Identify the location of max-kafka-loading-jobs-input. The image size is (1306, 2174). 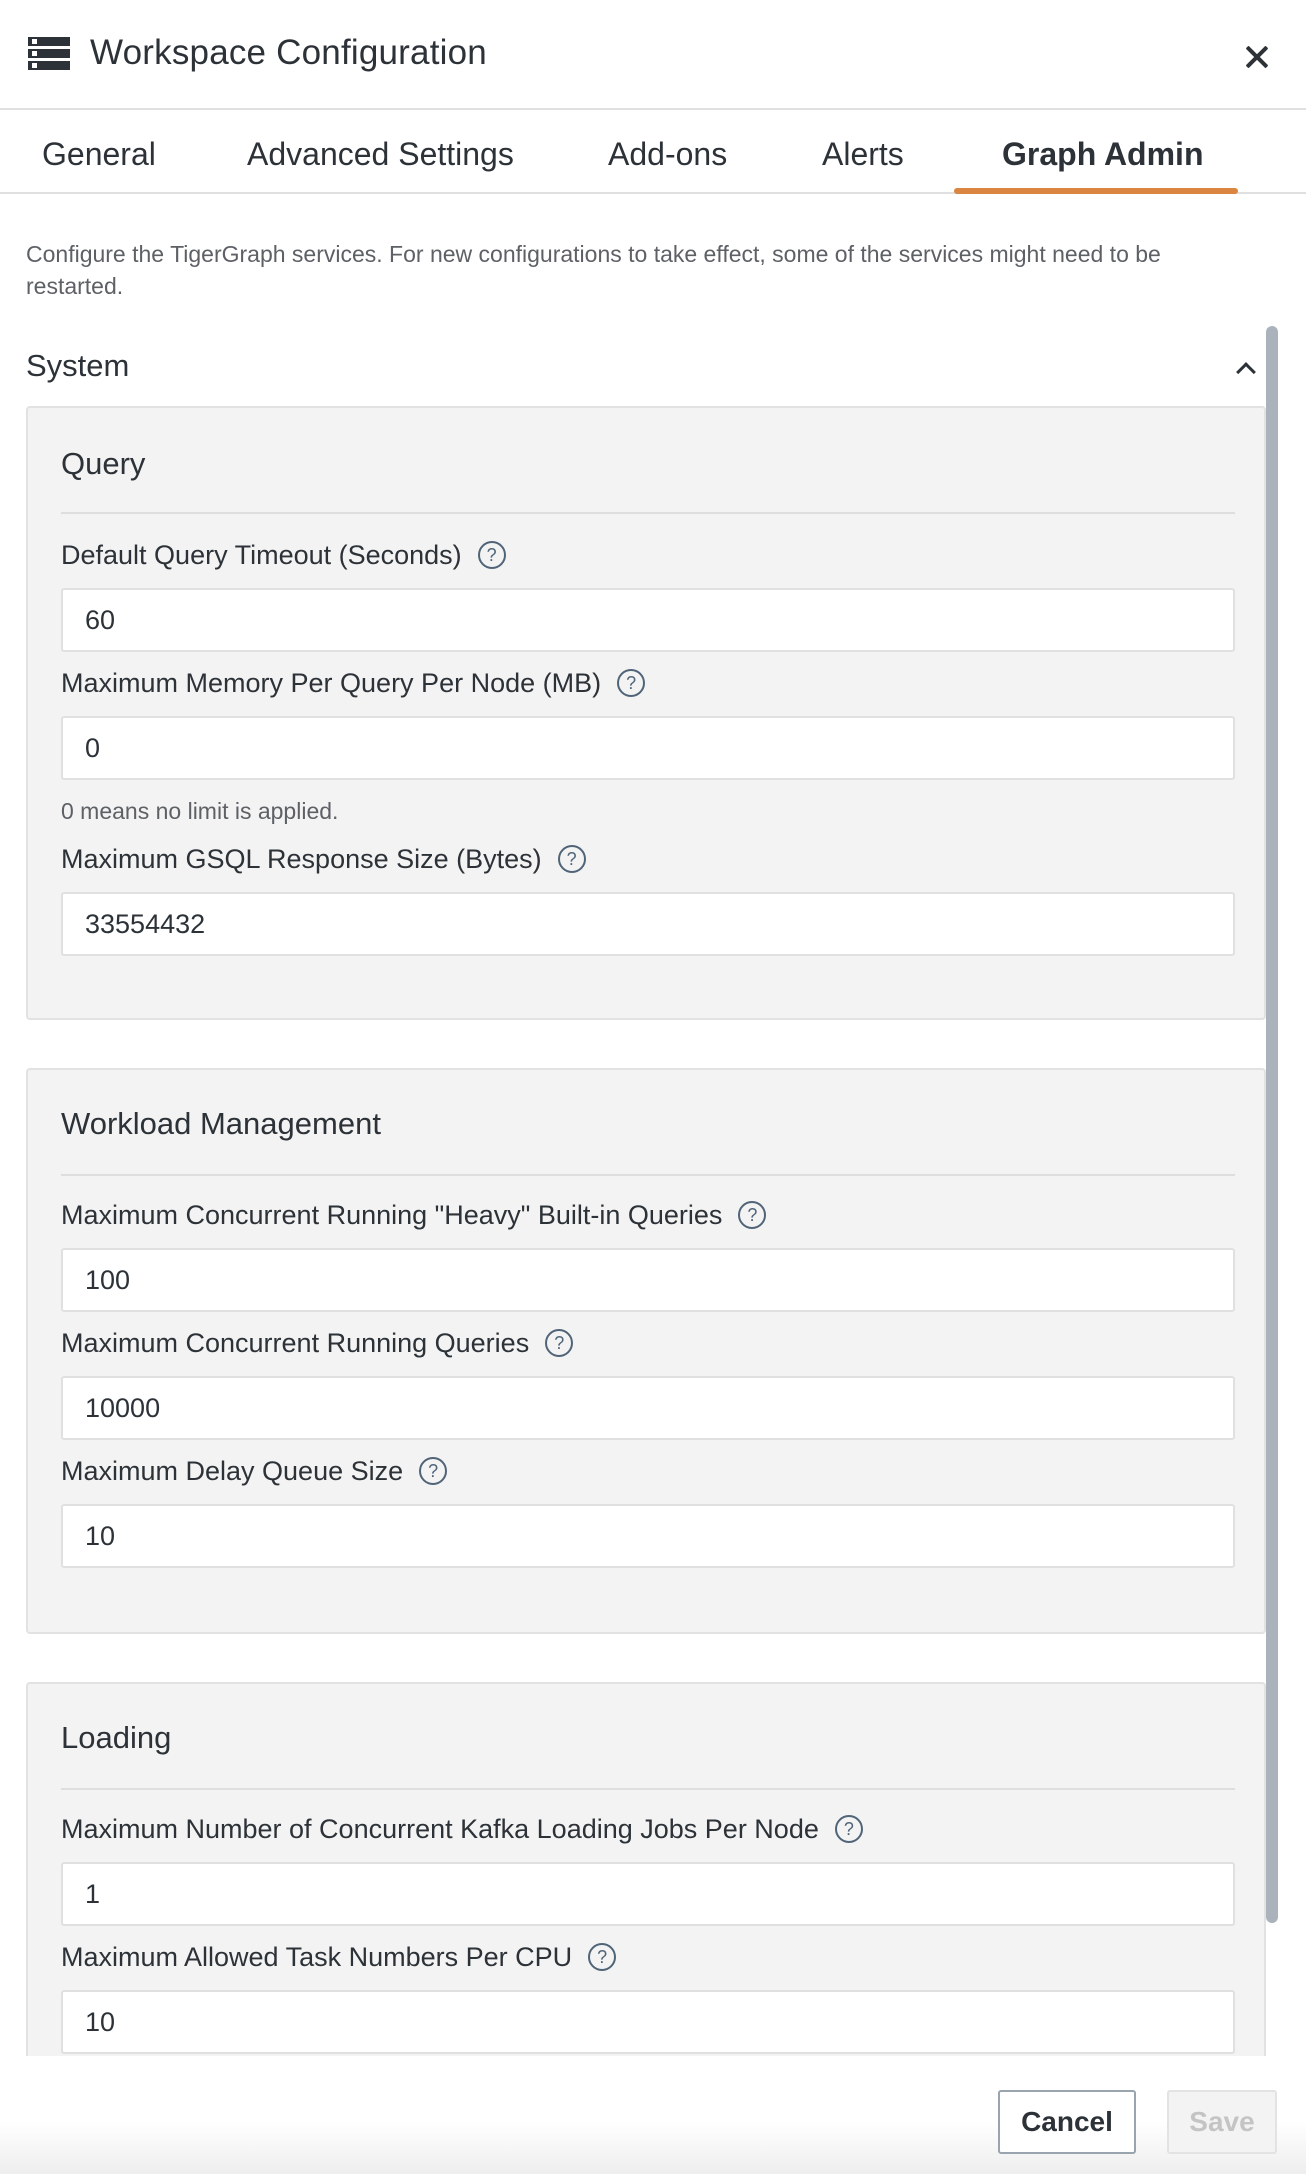
(648, 1894).